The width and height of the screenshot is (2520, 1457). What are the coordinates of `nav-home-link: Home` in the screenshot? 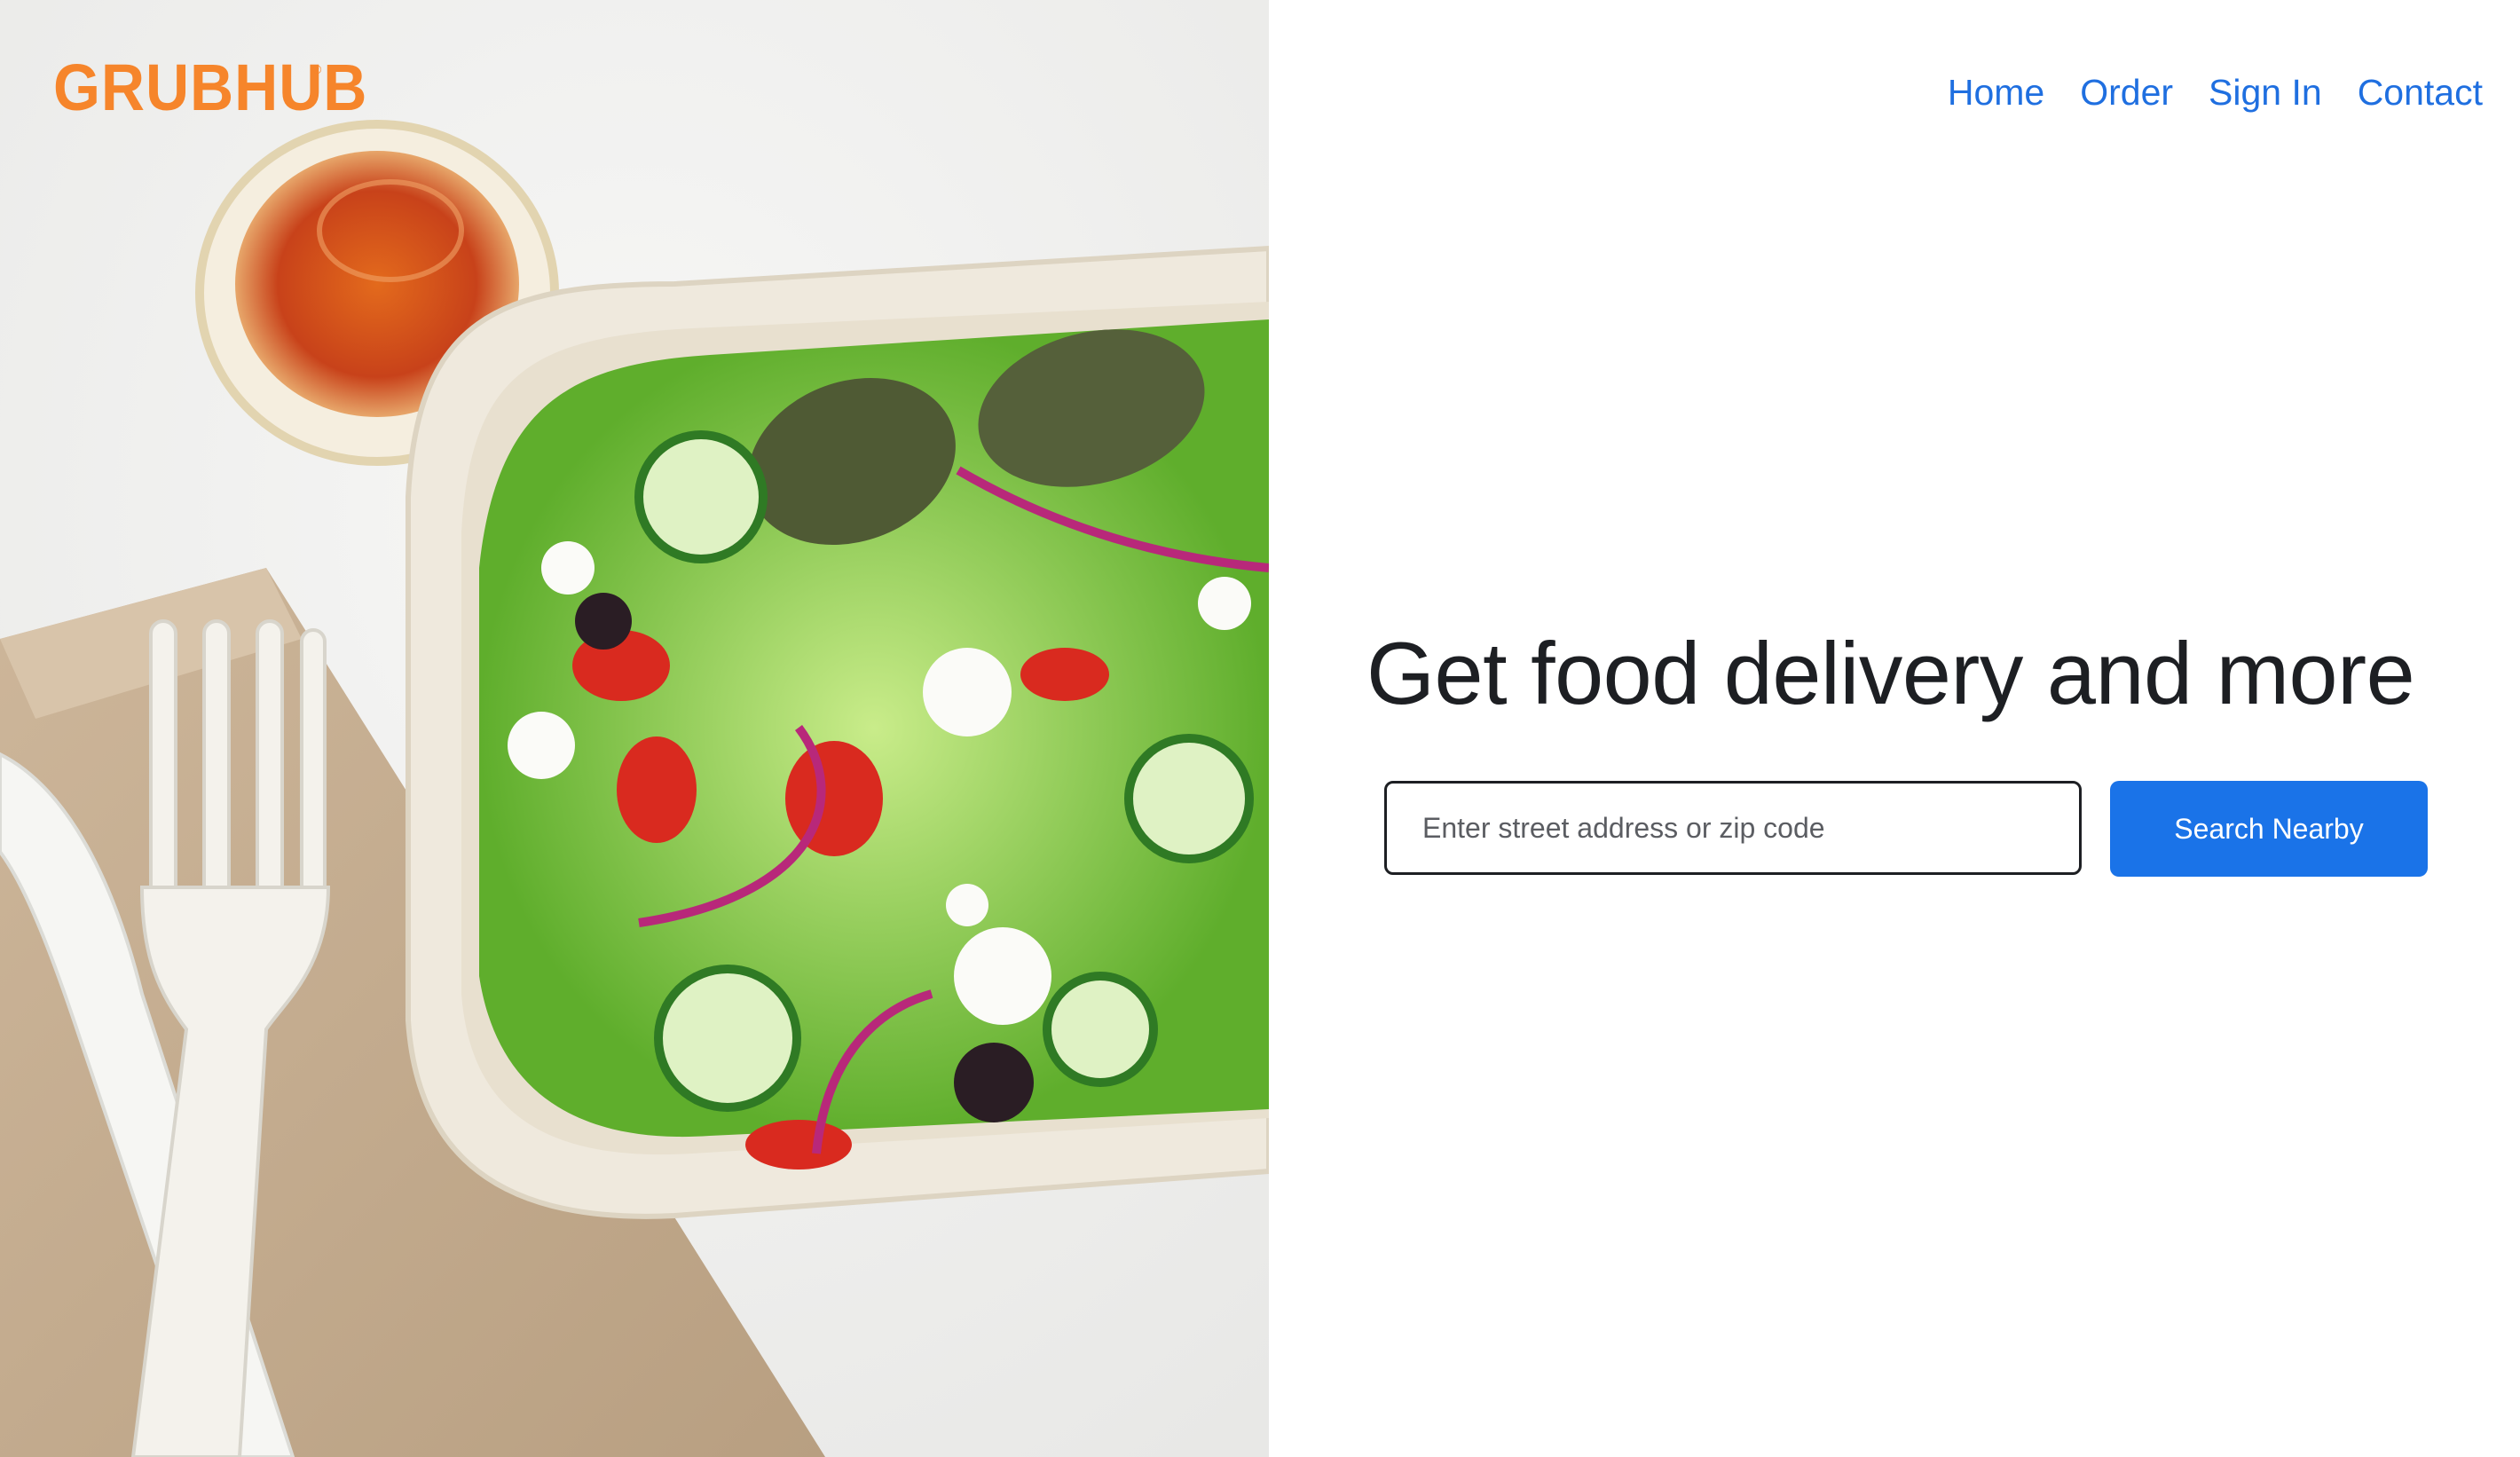 It's located at (1996, 93).